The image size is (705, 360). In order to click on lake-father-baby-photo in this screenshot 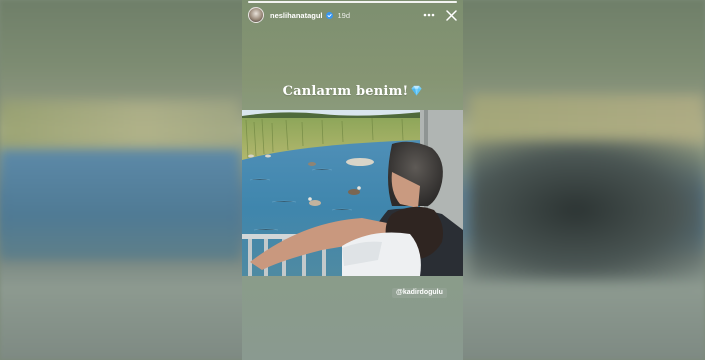, I will do `click(352, 193)`.